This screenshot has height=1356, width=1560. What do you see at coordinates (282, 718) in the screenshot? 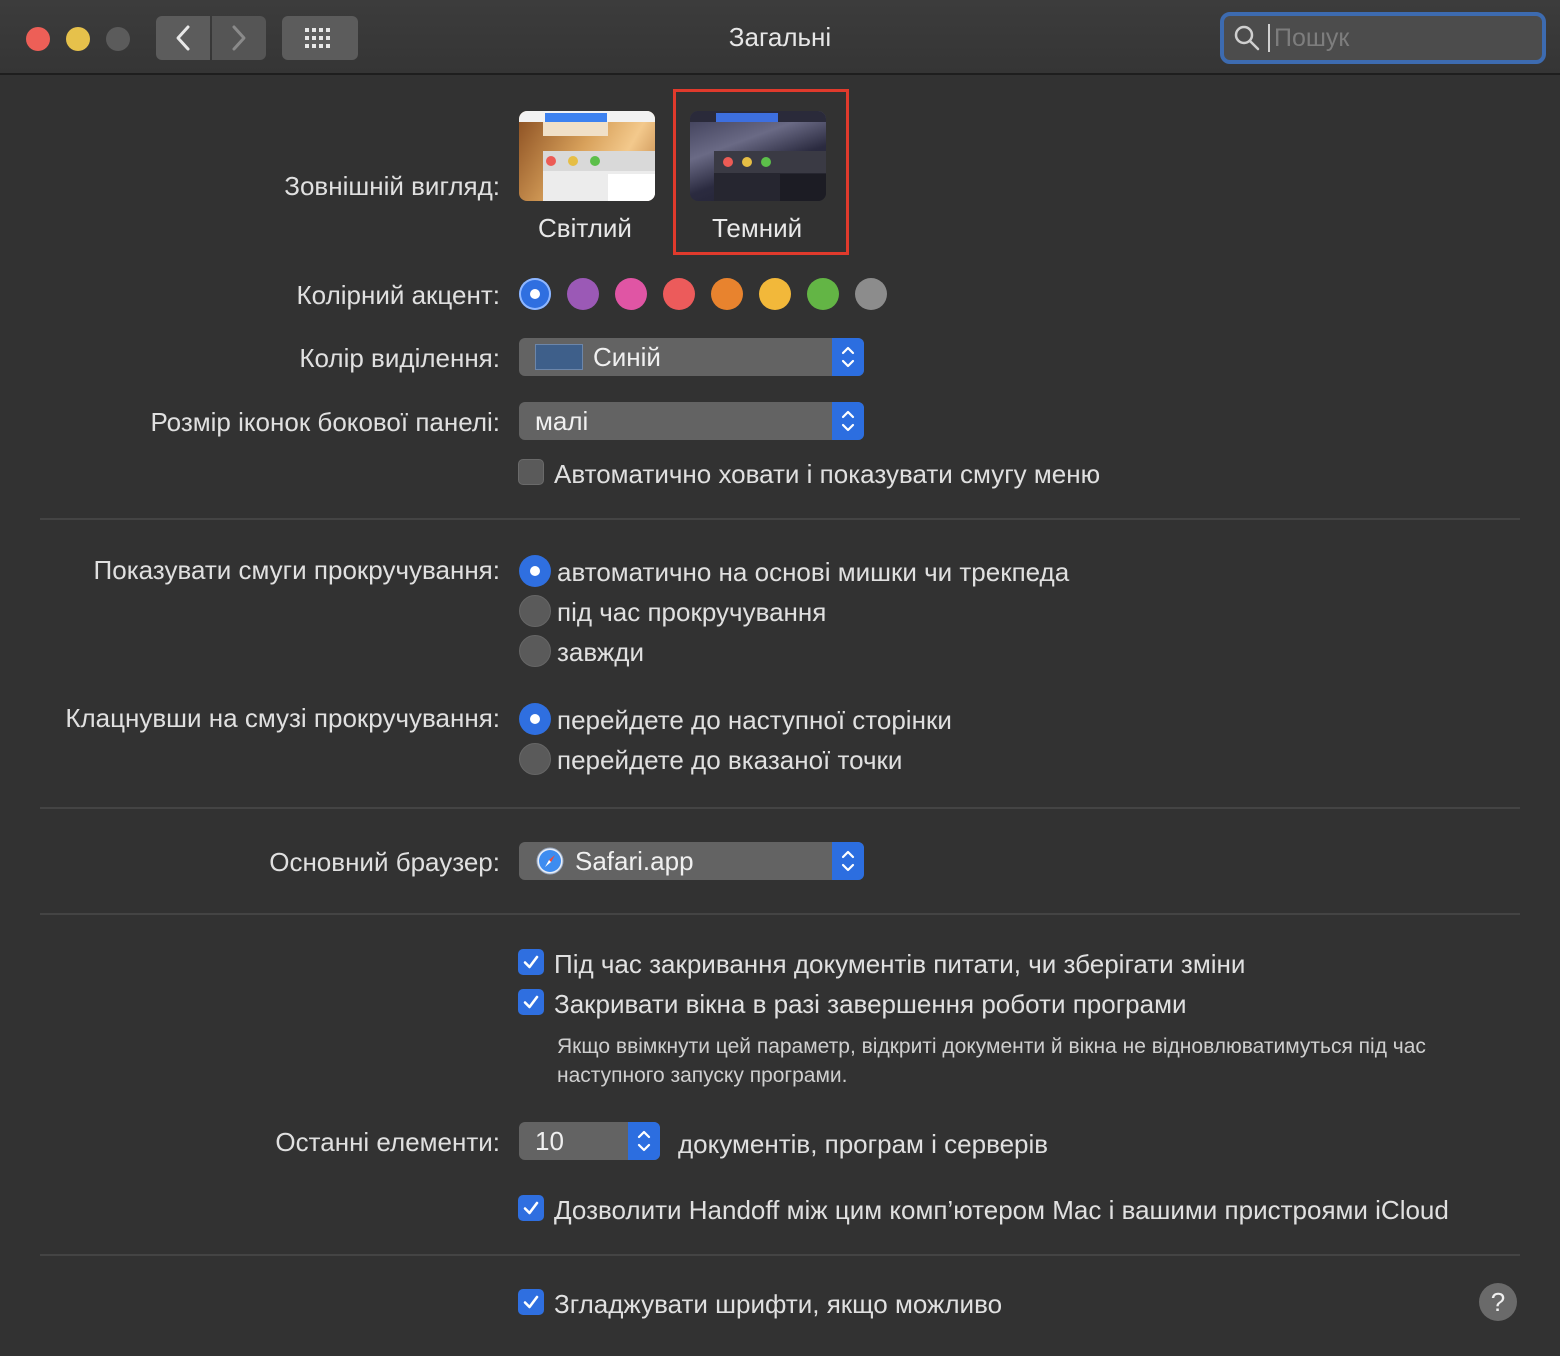
I see `scroll-click-label: Клацнувши на смузі прокручування:` at bounding box center [282, 718].